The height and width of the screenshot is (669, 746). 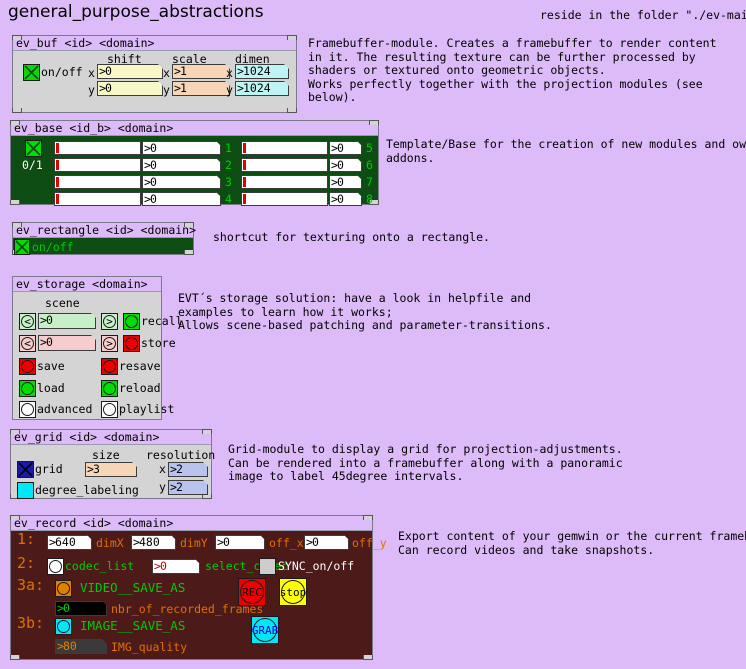 What do you see at coordinates (111, 469) in the screenshot?
I see `numbox-size: >3` at bounding box center [111, 469].